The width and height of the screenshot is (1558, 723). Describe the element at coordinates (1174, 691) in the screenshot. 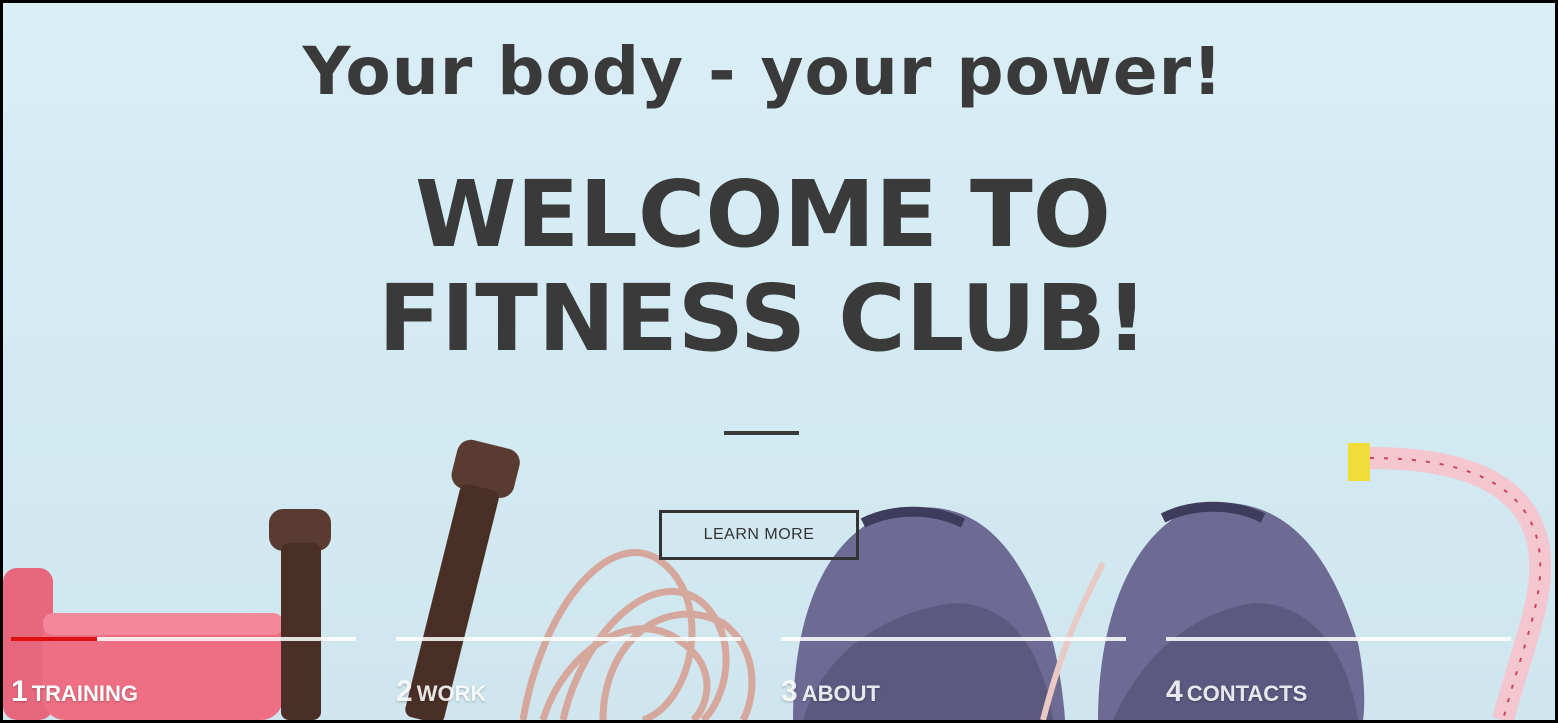

I see `slide-number: 4` at that location.